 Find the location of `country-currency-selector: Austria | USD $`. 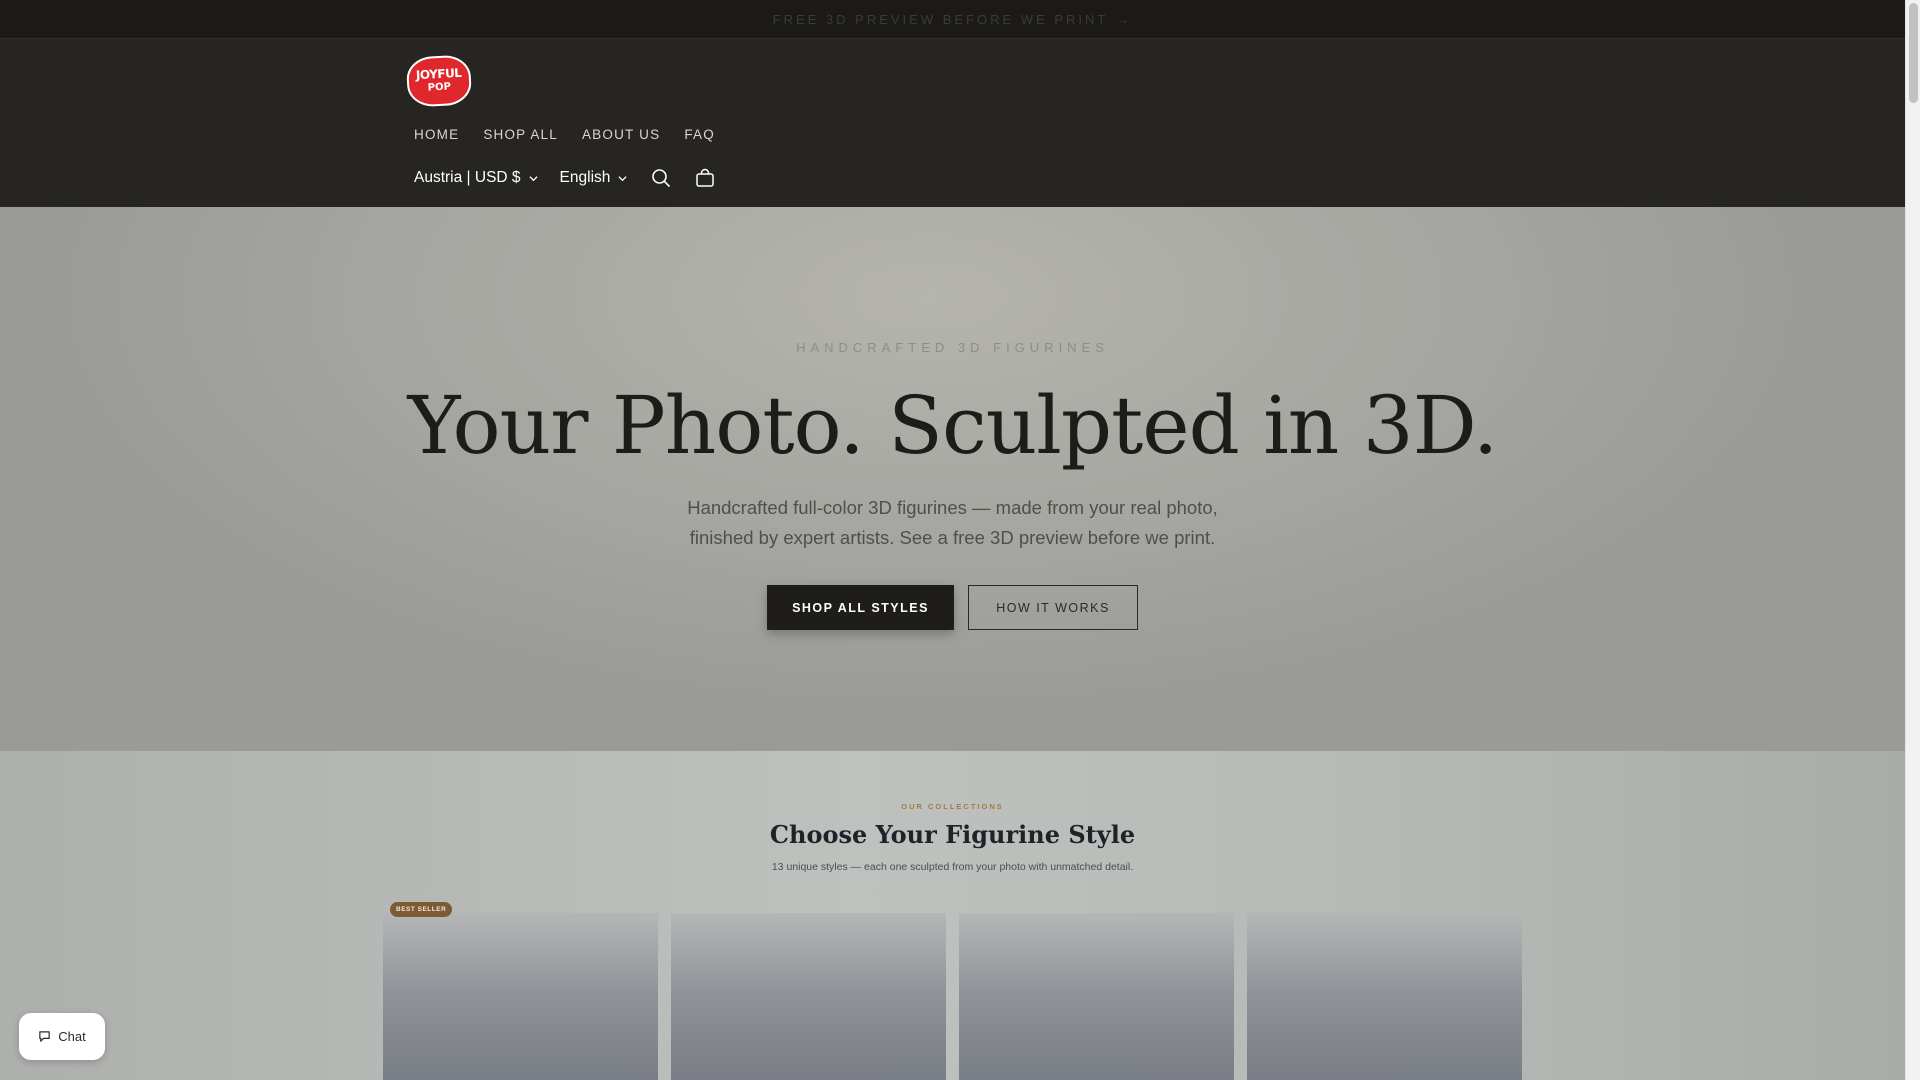

country-currency-selector: Austria | USD $ is located at coordinates (476, 178).